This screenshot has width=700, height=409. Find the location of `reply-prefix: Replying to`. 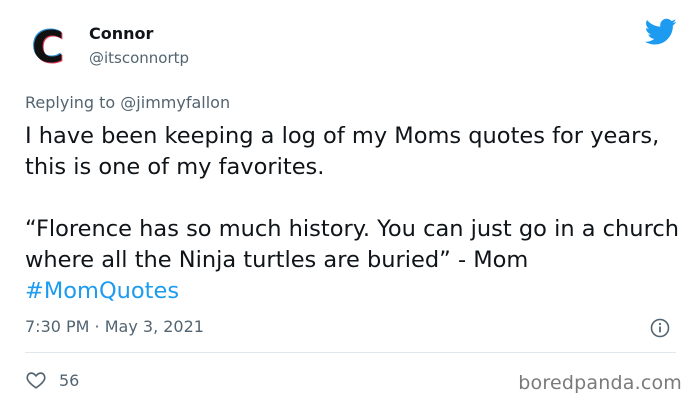

reply-prefix: Replying to is located at coordinates (73, 102).